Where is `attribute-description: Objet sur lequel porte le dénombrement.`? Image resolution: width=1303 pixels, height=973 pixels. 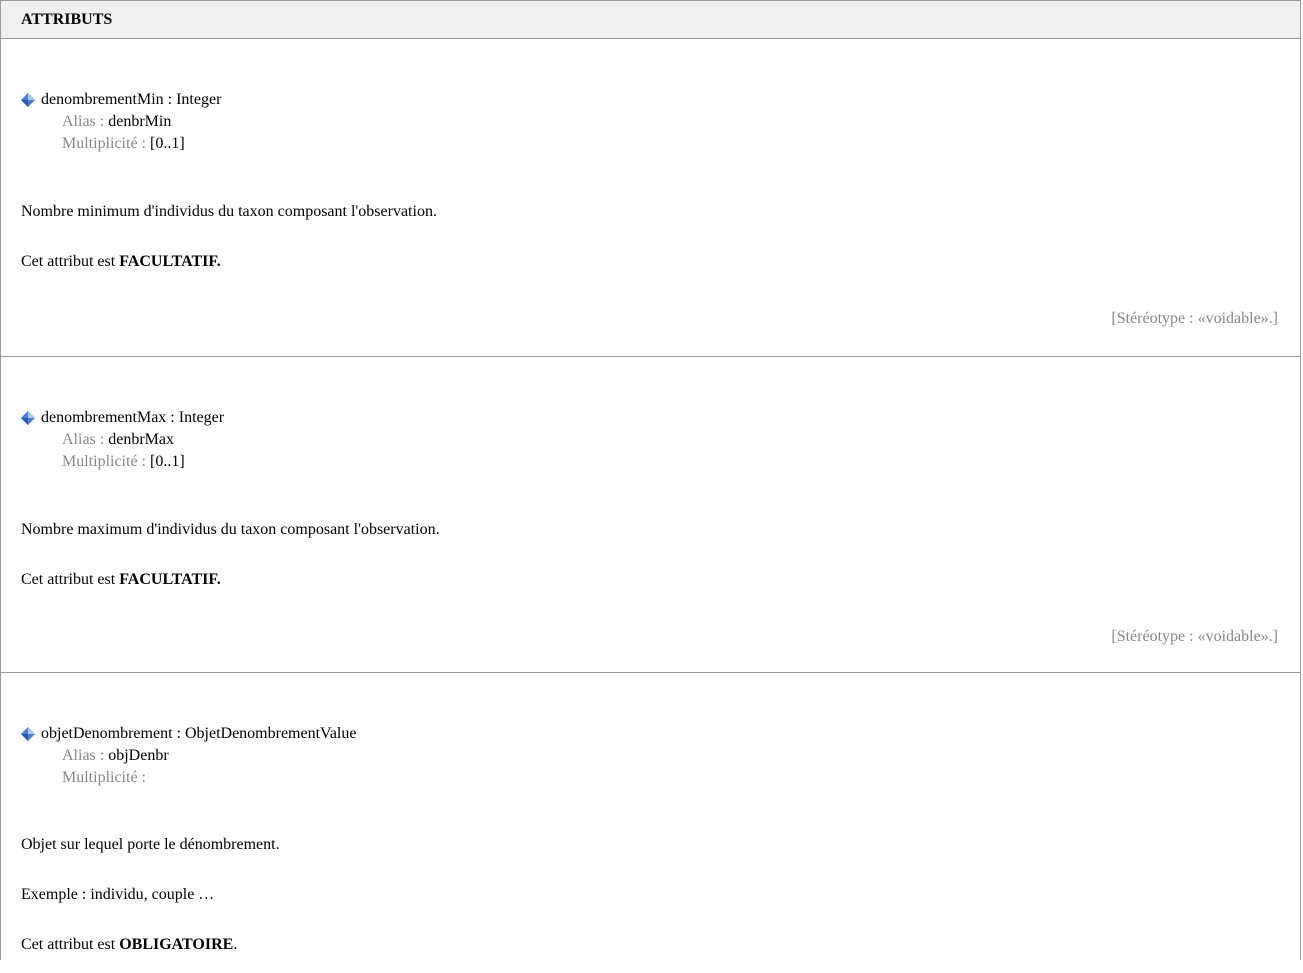
attribute-description: Objet sur lequel porte le dénombrement. is located at coordinates (150, 844).